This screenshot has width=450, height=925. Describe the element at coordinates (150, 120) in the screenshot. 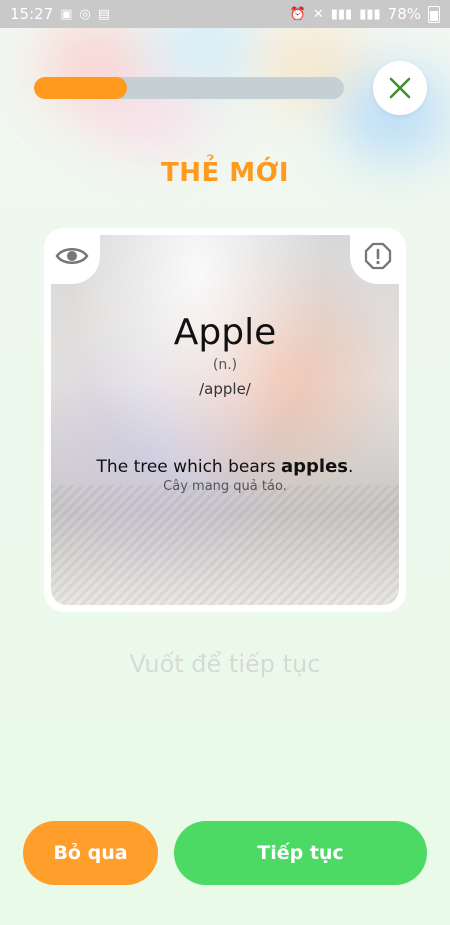

I see `background-blur` at that location.